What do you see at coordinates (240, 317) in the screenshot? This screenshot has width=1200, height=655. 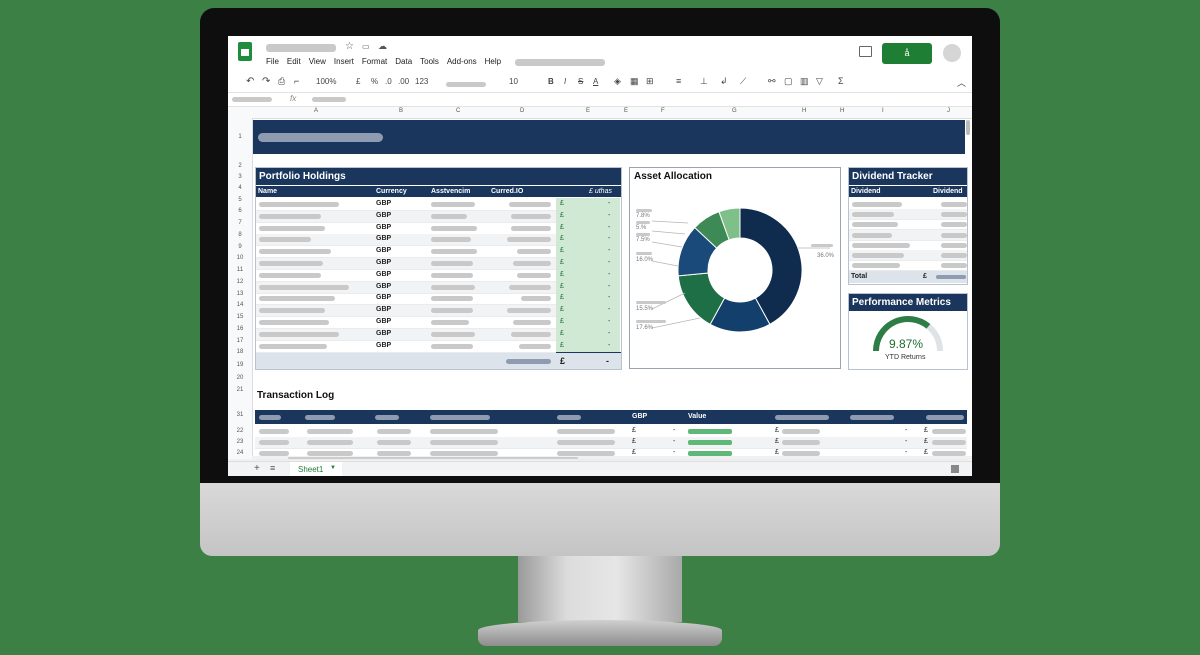 I see `row-number: 15` at bounding box center [240, 317].